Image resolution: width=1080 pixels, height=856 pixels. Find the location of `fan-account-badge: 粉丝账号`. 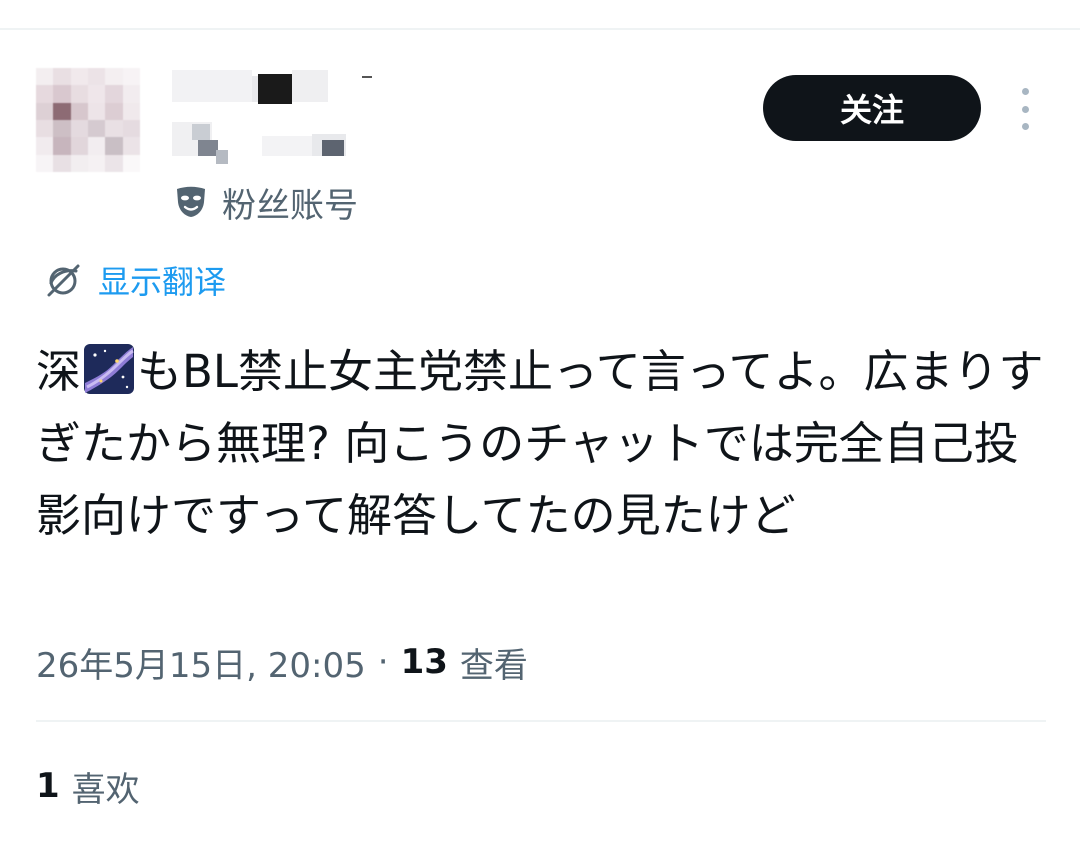

fan-account-badge: 粉丝账号 is located at coordinates (266, 202).